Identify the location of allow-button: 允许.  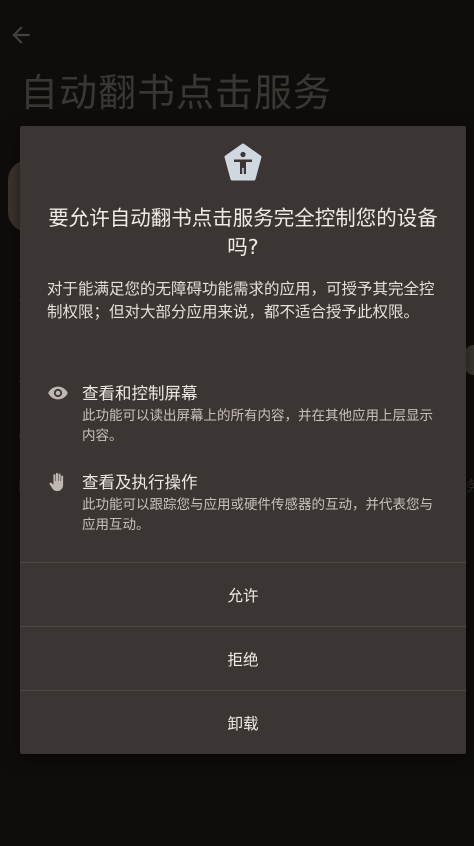
(243, 594).